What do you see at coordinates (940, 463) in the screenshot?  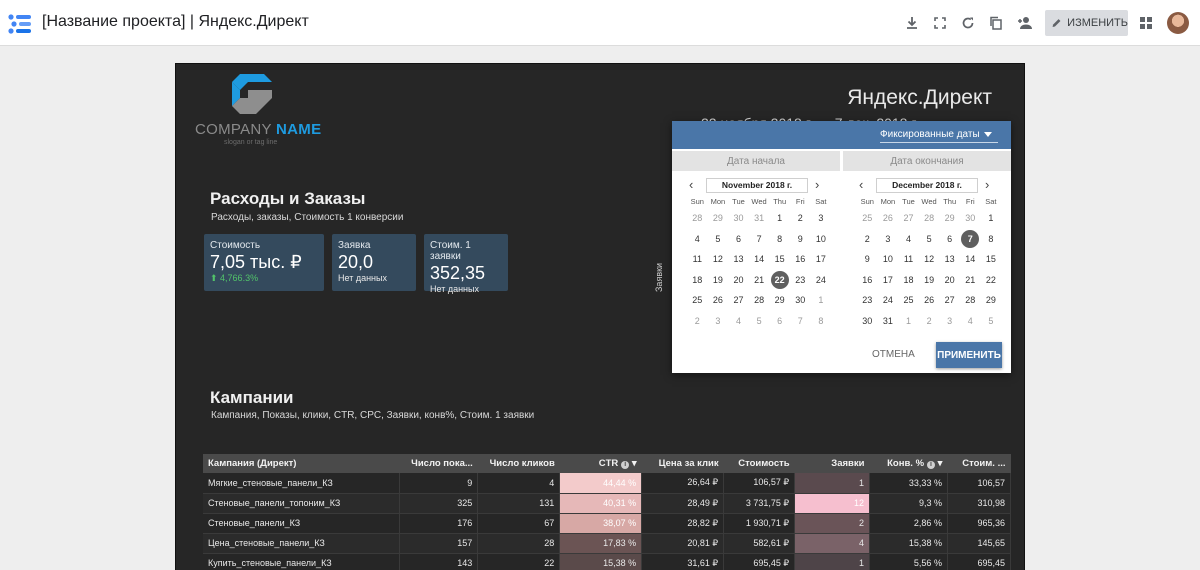 I see `sort-icon: ▾` at bounding box center [940, 463].